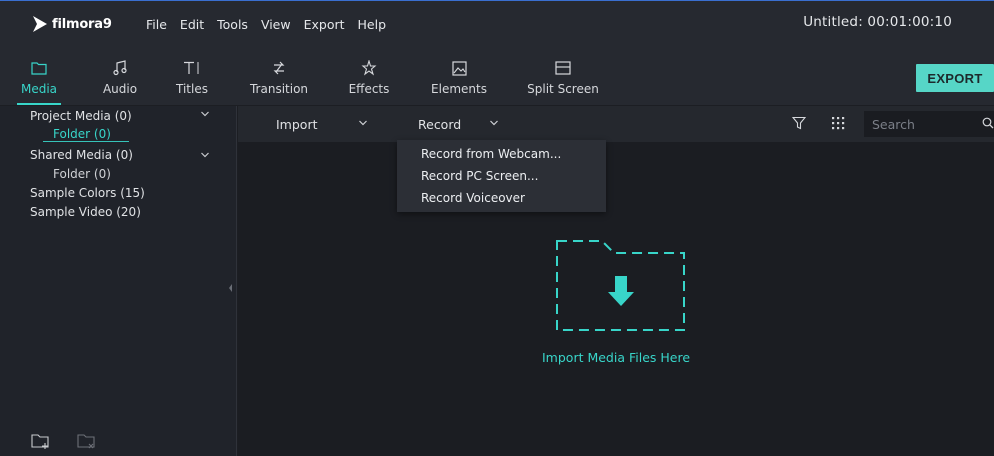  What do you see at coordinates (494, 124) in the screenshot?
I see `record-chevron-icon` at bounding box center [494, 124].